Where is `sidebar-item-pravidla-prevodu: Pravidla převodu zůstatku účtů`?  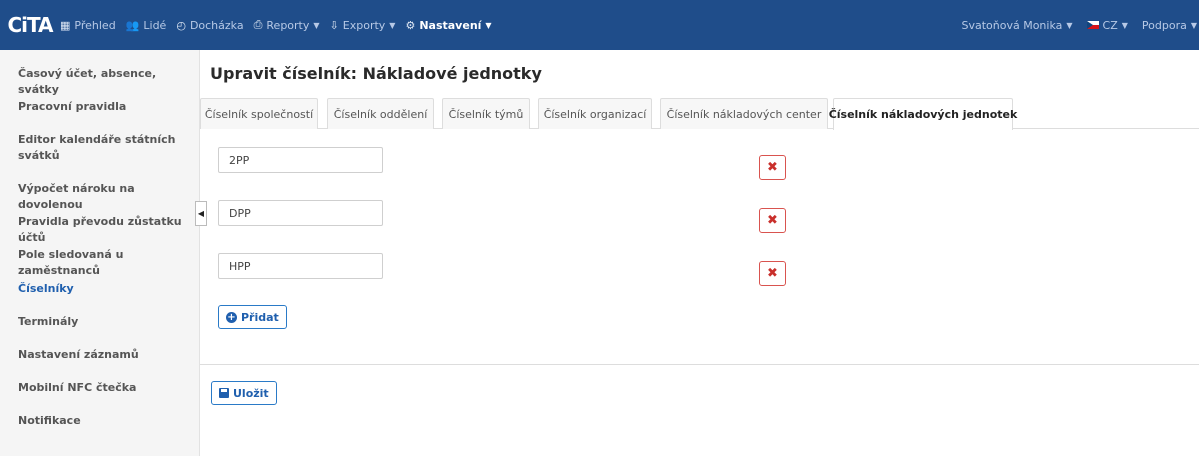
sidebar-item-pravidla-prevodu: Pravidla převodu zůstatku účtů is located at coordinates (106, 230).